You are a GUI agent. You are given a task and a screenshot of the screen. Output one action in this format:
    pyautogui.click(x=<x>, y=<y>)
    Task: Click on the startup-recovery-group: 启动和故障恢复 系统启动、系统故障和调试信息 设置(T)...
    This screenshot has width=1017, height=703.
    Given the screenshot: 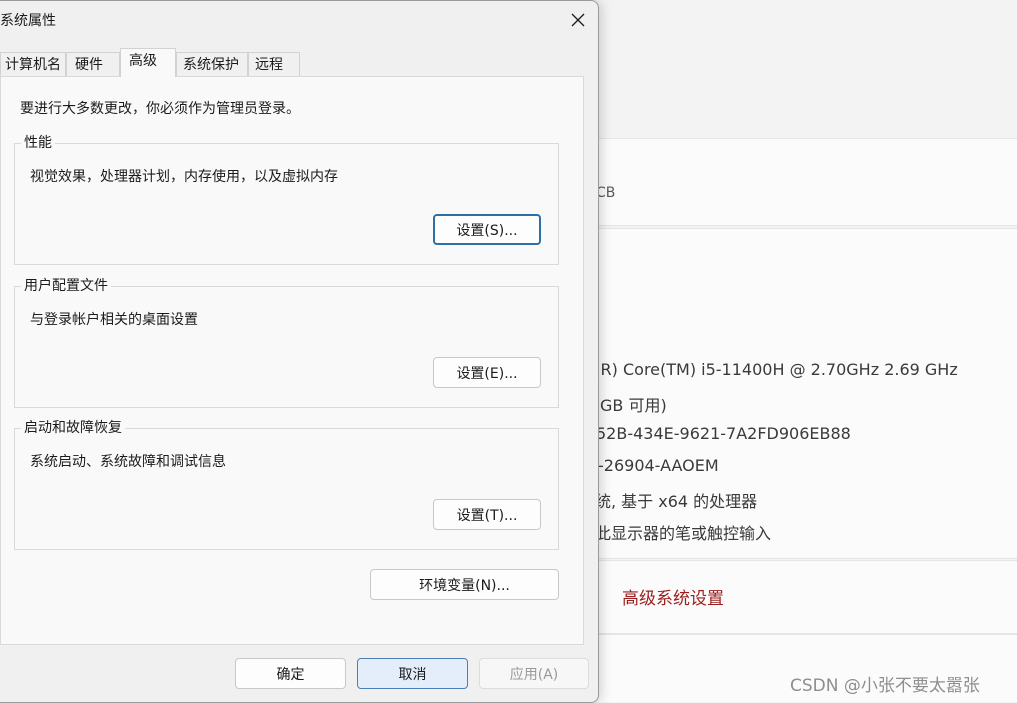 What is the action you would take?
    pyautogui.click(x=286, y=485)
    